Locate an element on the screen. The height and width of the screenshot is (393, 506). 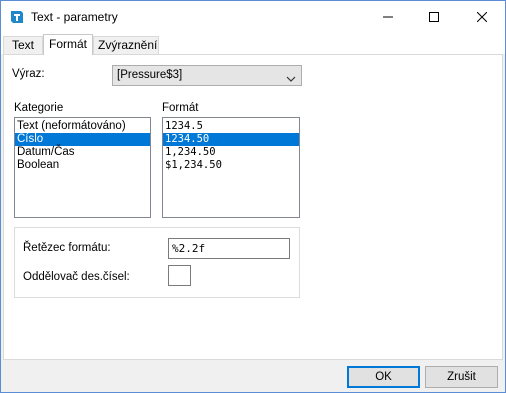
ok-button: OK is located at coordinates (383, 377).